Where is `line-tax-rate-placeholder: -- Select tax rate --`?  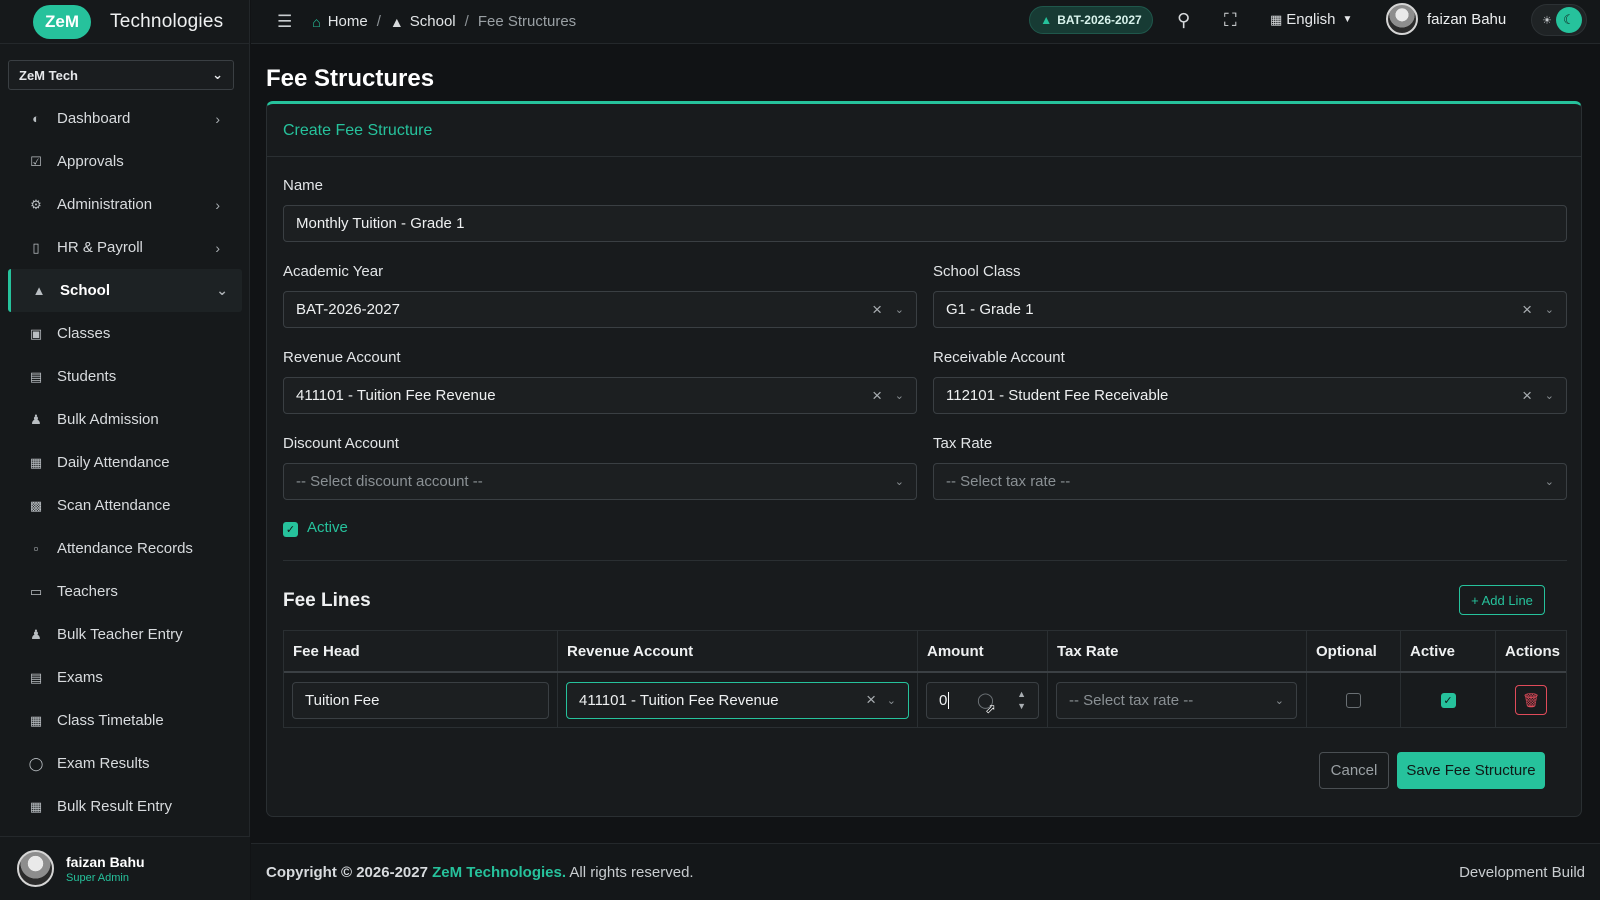
line-tax-rate-placeholder: -- Select tax rate -- is located at coordinates (1131, 700).